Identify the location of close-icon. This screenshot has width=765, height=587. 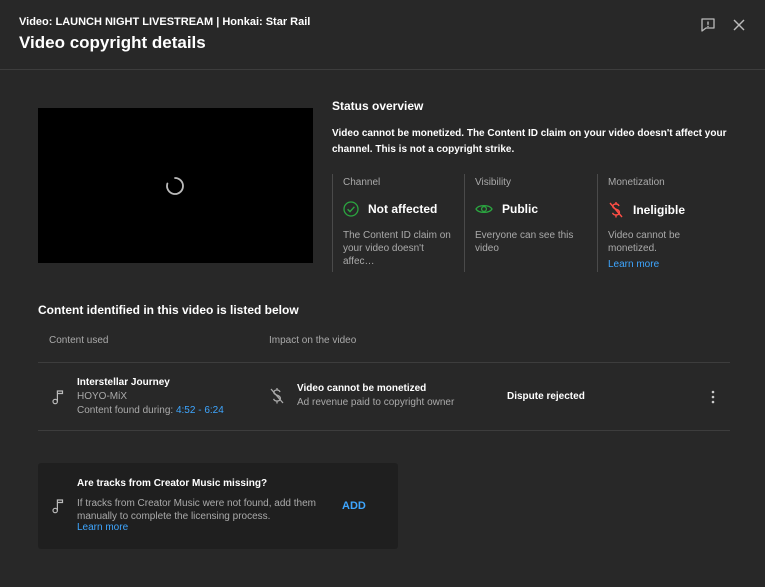
(739, 25).